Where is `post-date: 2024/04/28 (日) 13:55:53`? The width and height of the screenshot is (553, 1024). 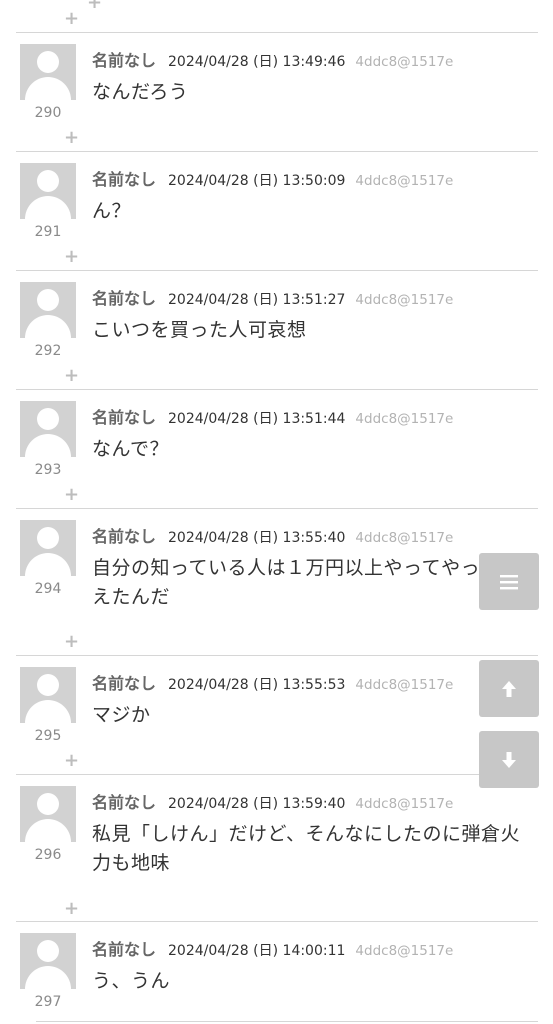 post-date: 2024/04/28 (日) 13:55:53 is located at coordinates (257, 685).